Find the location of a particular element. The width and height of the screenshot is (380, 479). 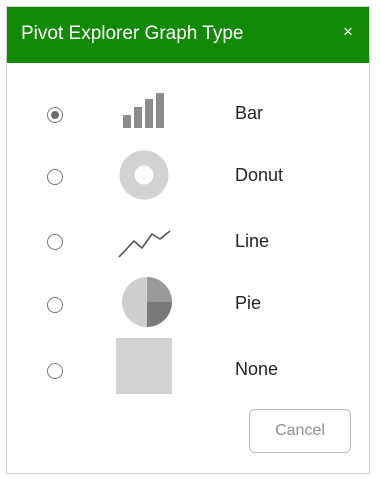

option-none: None is located at coordinates (188, 365).